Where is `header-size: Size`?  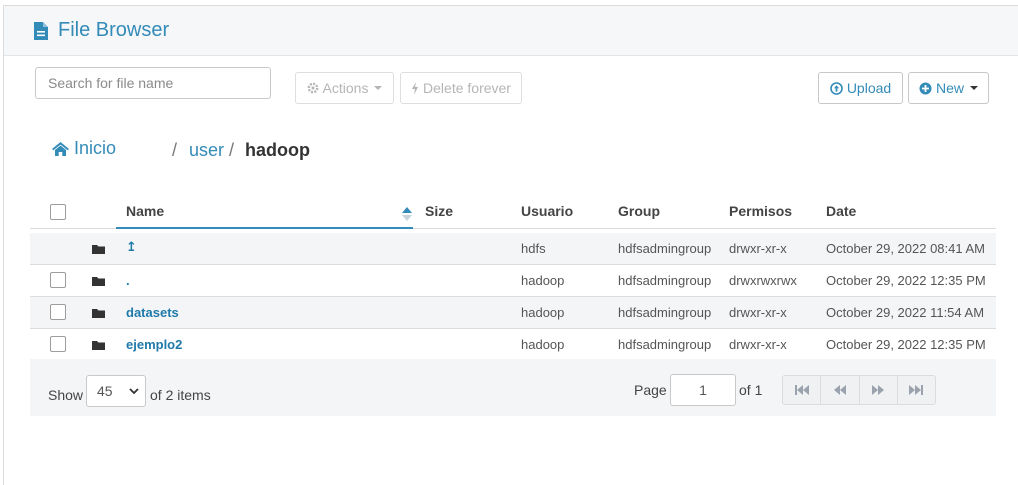
header-size: Size is located at coordinates (439, 211).